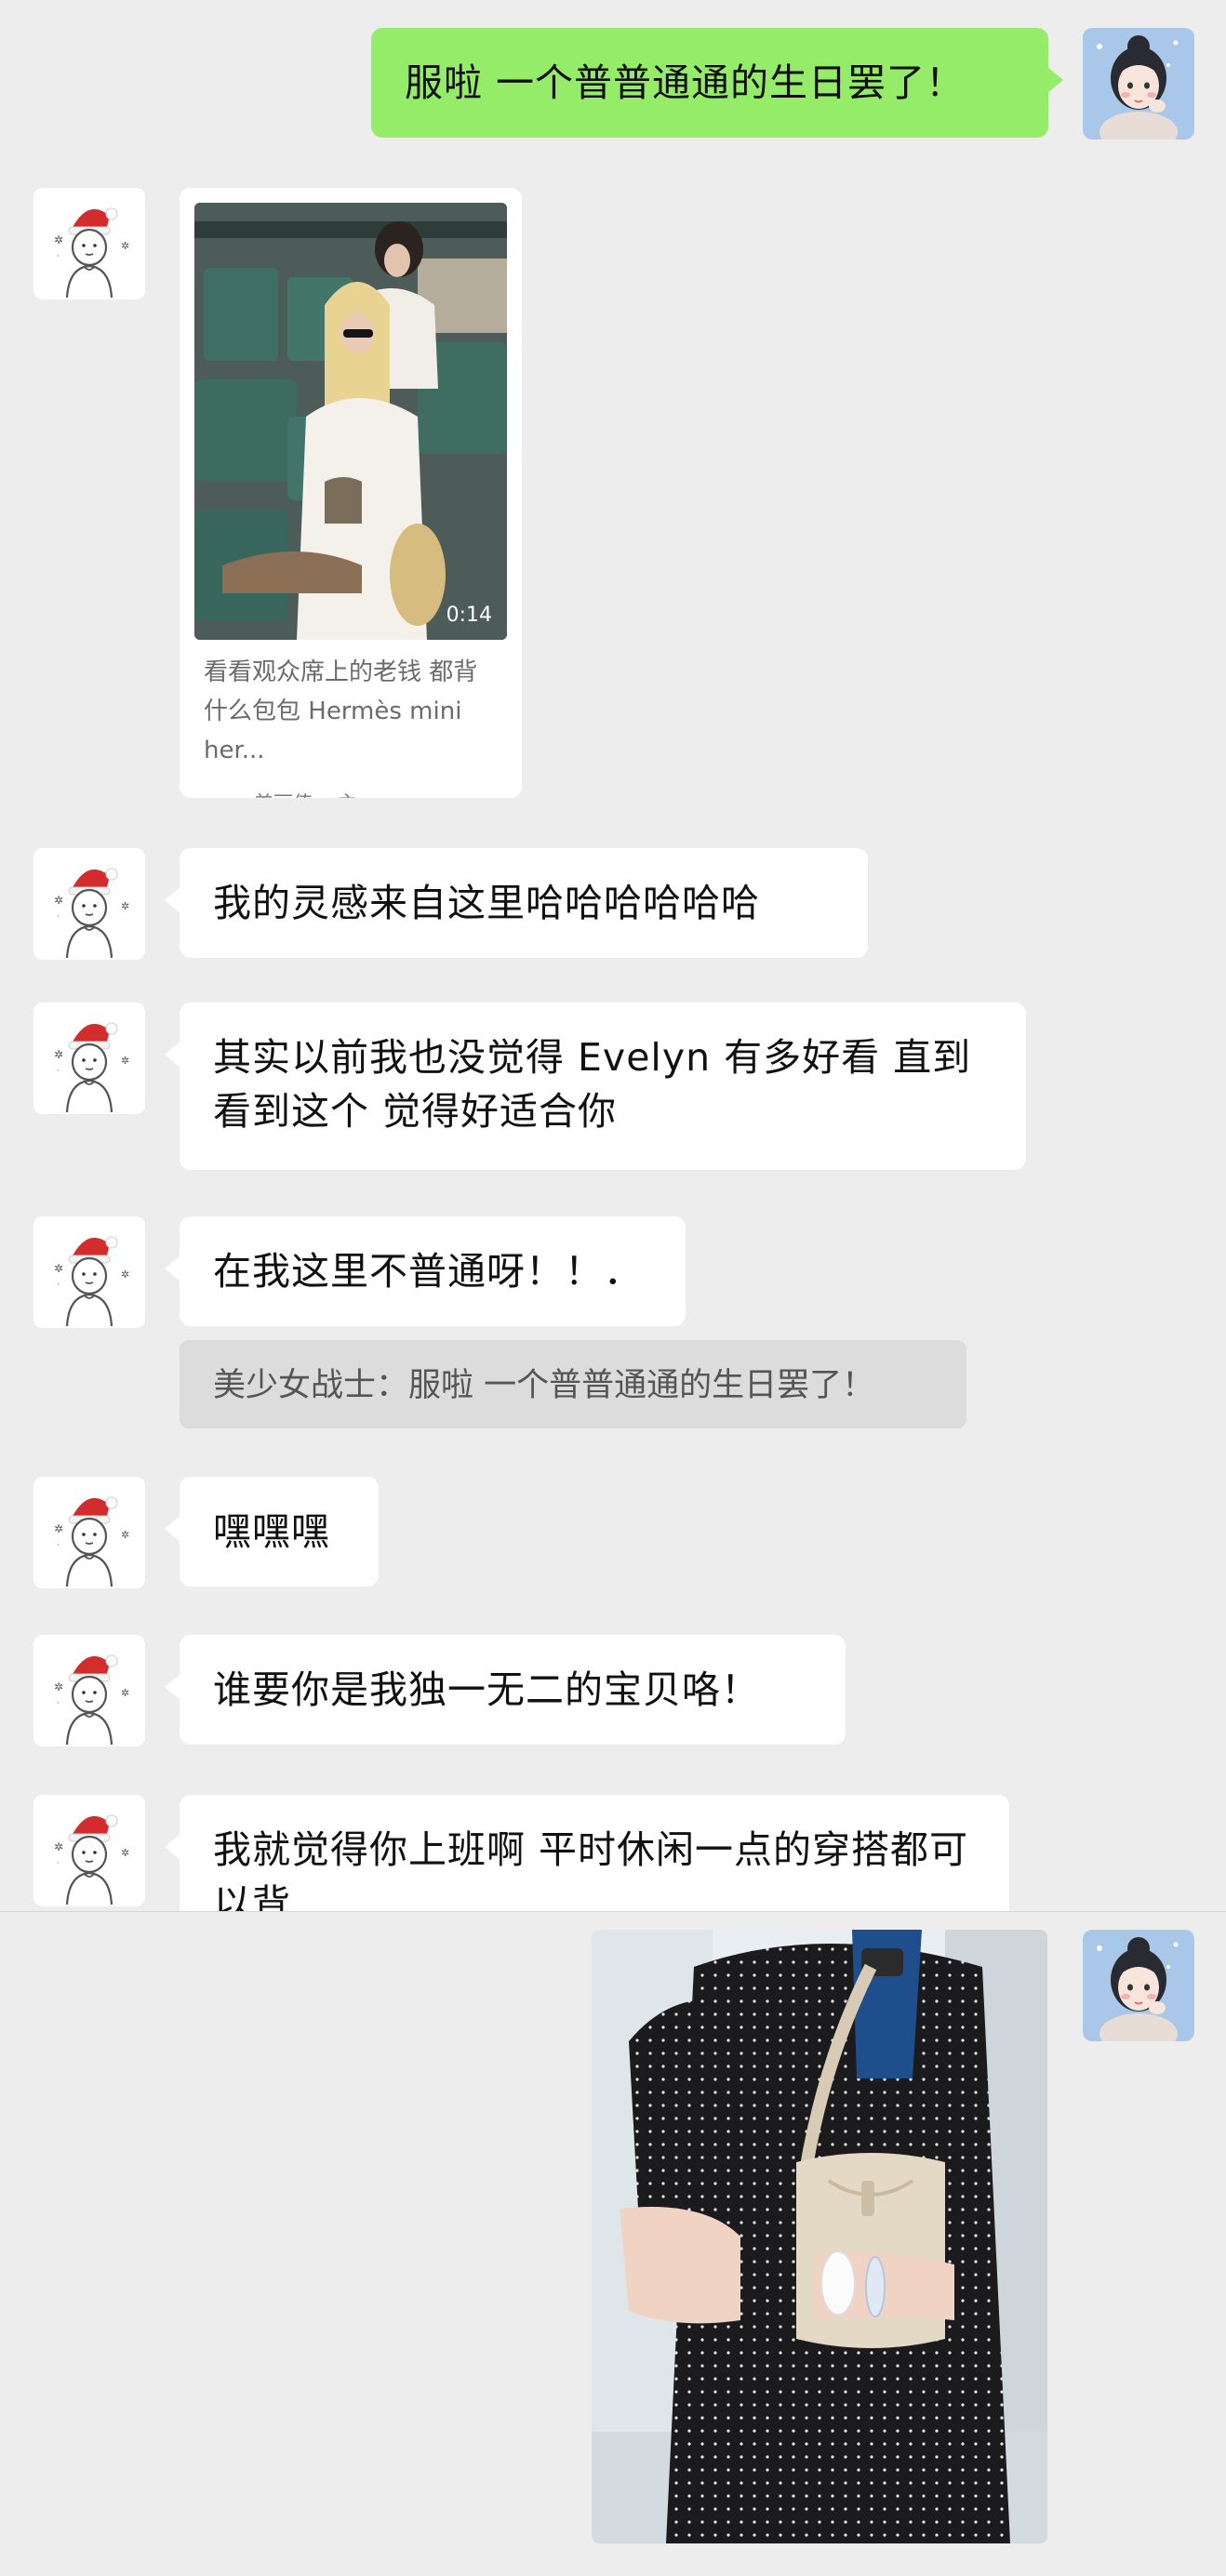 This screenshot has width=1226, height=2576. I want to click on received-message-bubble: 谁要你是我独一无二的宝贝咯！, so click(505, 1690).